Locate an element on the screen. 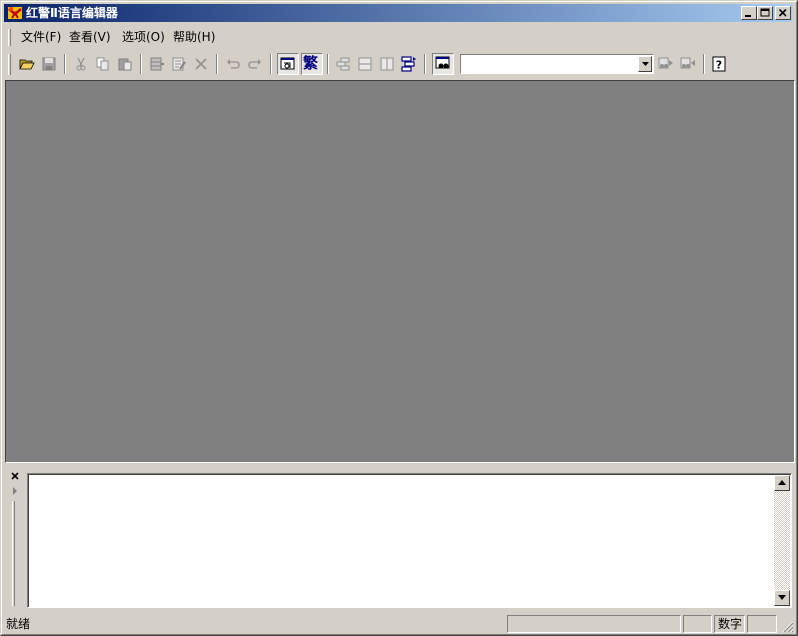 This screenshot has height=636, width=798. copy-button is located at coordinates (103, 64).